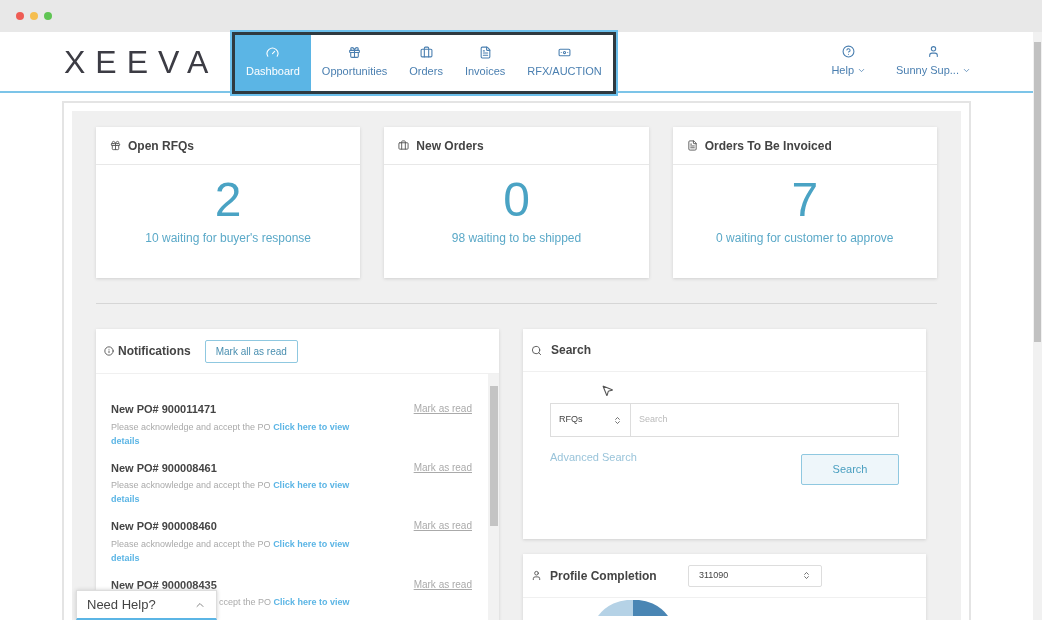 The height and width of the screenshot is (620, 1042). I want to click on stat-value: 7, so click(805, 200).